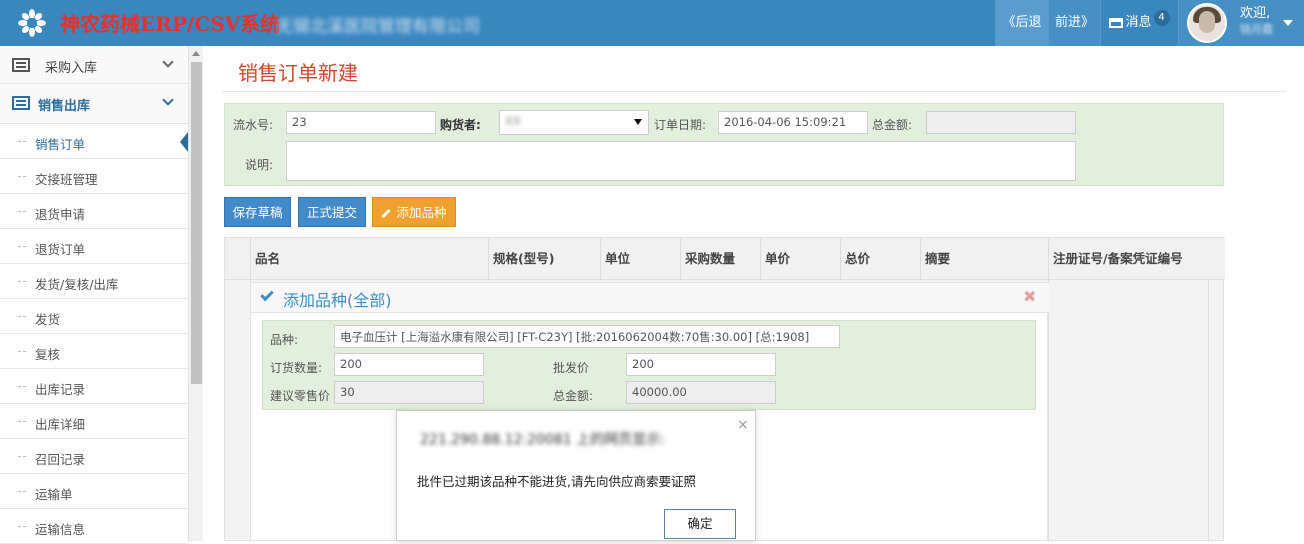 This screenshot has height=544, width=1304. I want to click on sidebar-item-label: 出库详细, so click(60, 424).